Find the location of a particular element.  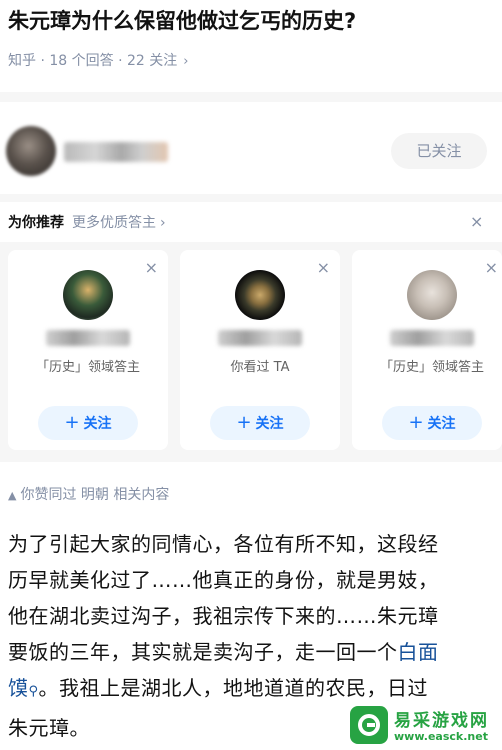

answer-line: 历早就美化过了……他真正的身份，就是男妓， is located at coordinates (223, 580).